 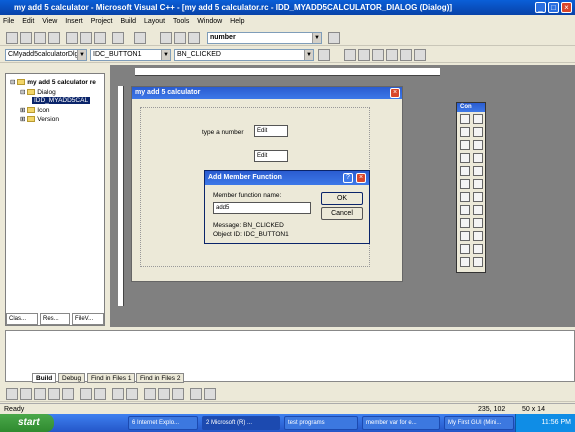 I want to click on minimize-button: _, so click(x=540, y=7).